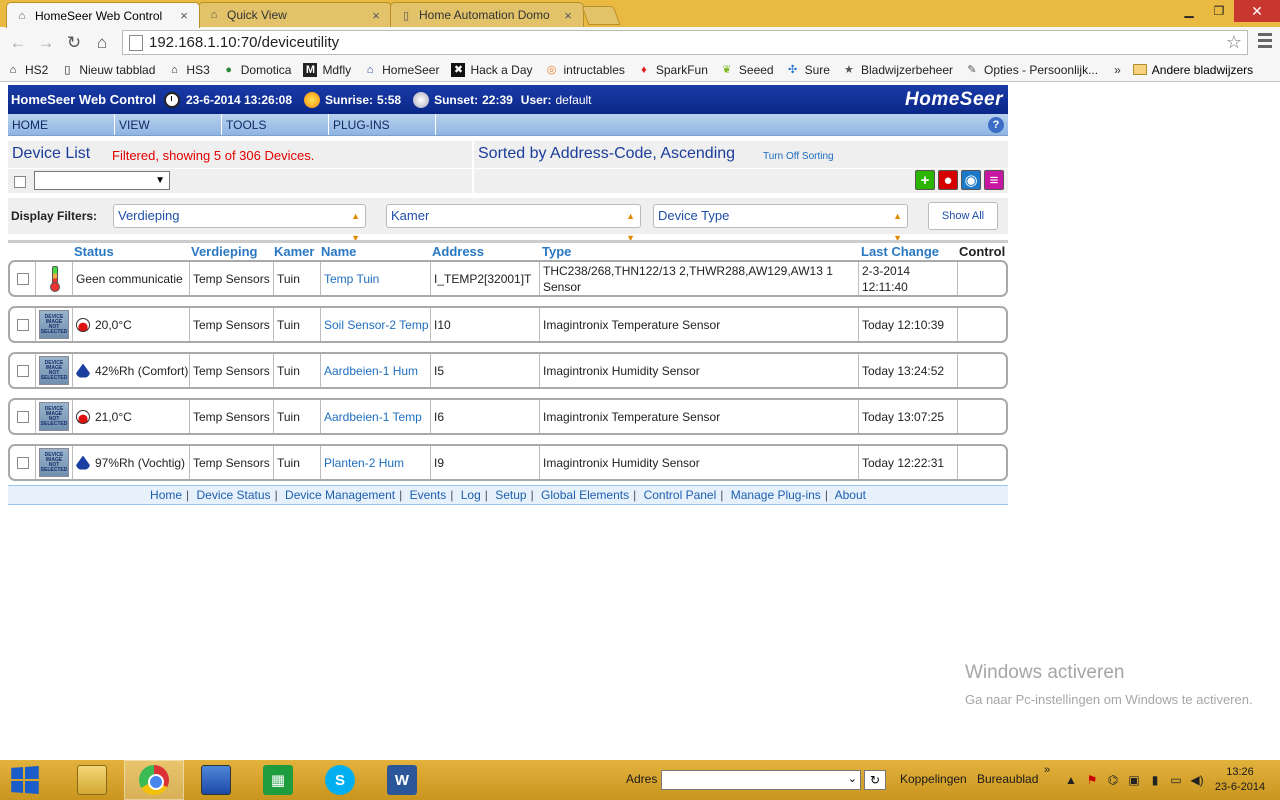 This screenshot has width=1280, height=800. I want to click on kamer-filter-select: Kamer ▲ ▼, so click(513, 223).